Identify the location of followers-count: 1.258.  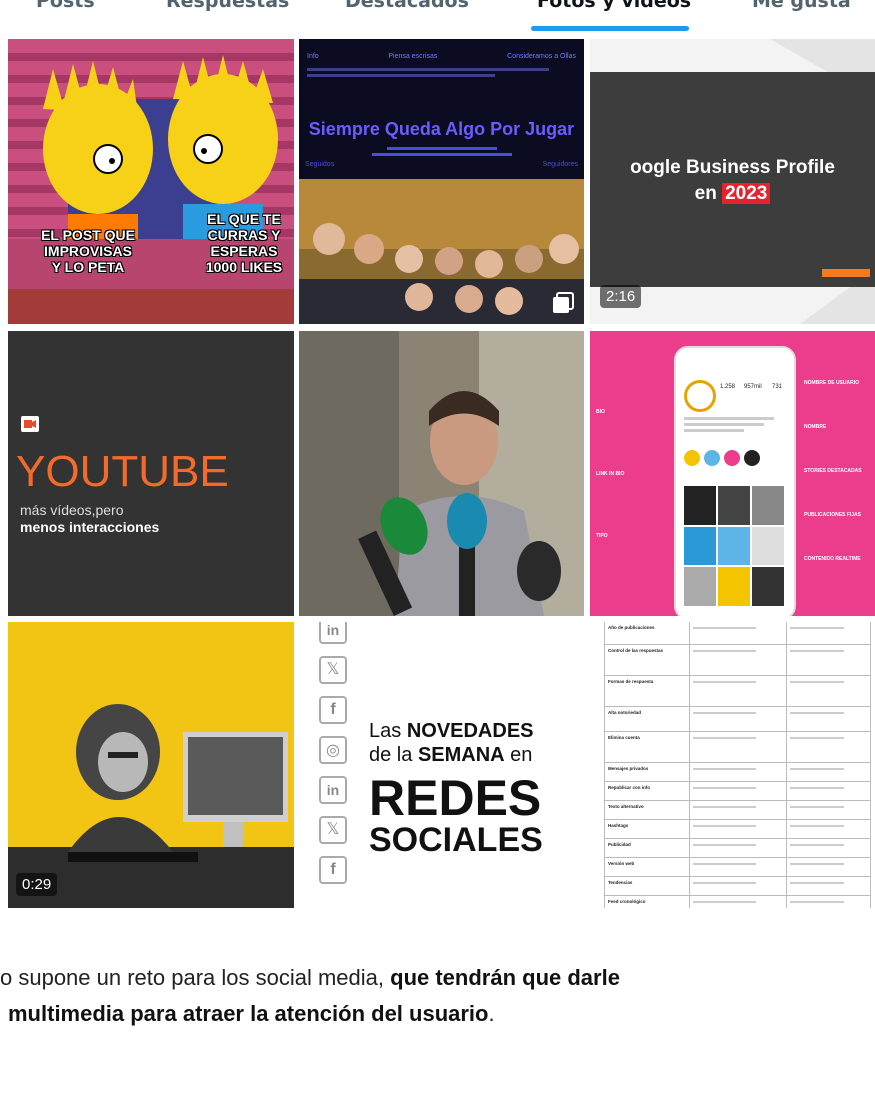
(728, 387).